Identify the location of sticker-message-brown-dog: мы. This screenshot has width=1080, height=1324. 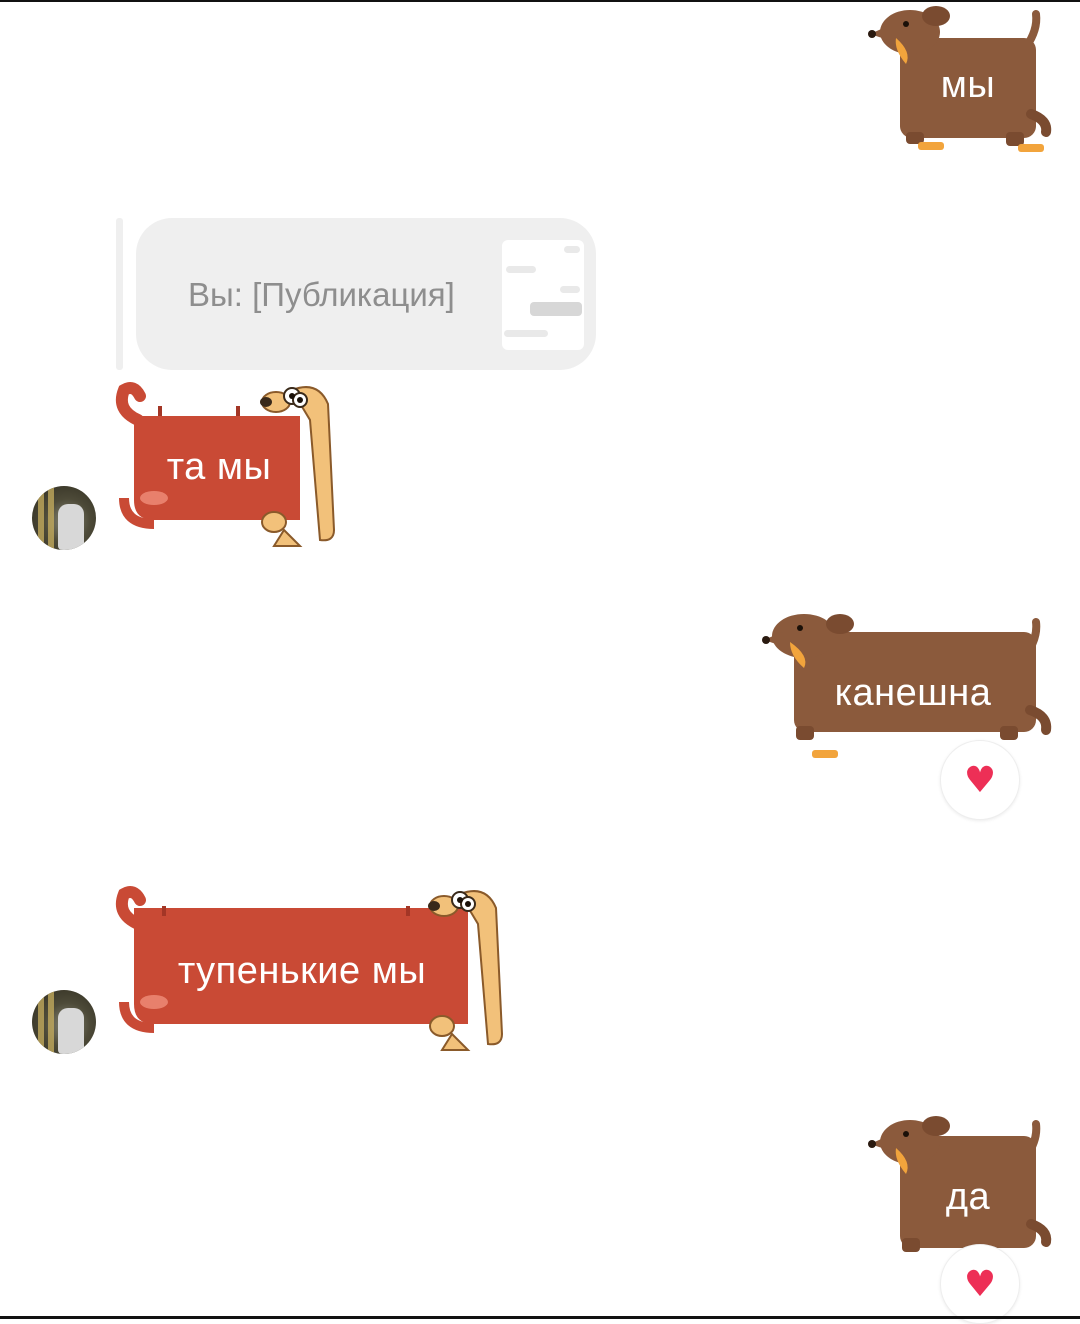
(961, 82).